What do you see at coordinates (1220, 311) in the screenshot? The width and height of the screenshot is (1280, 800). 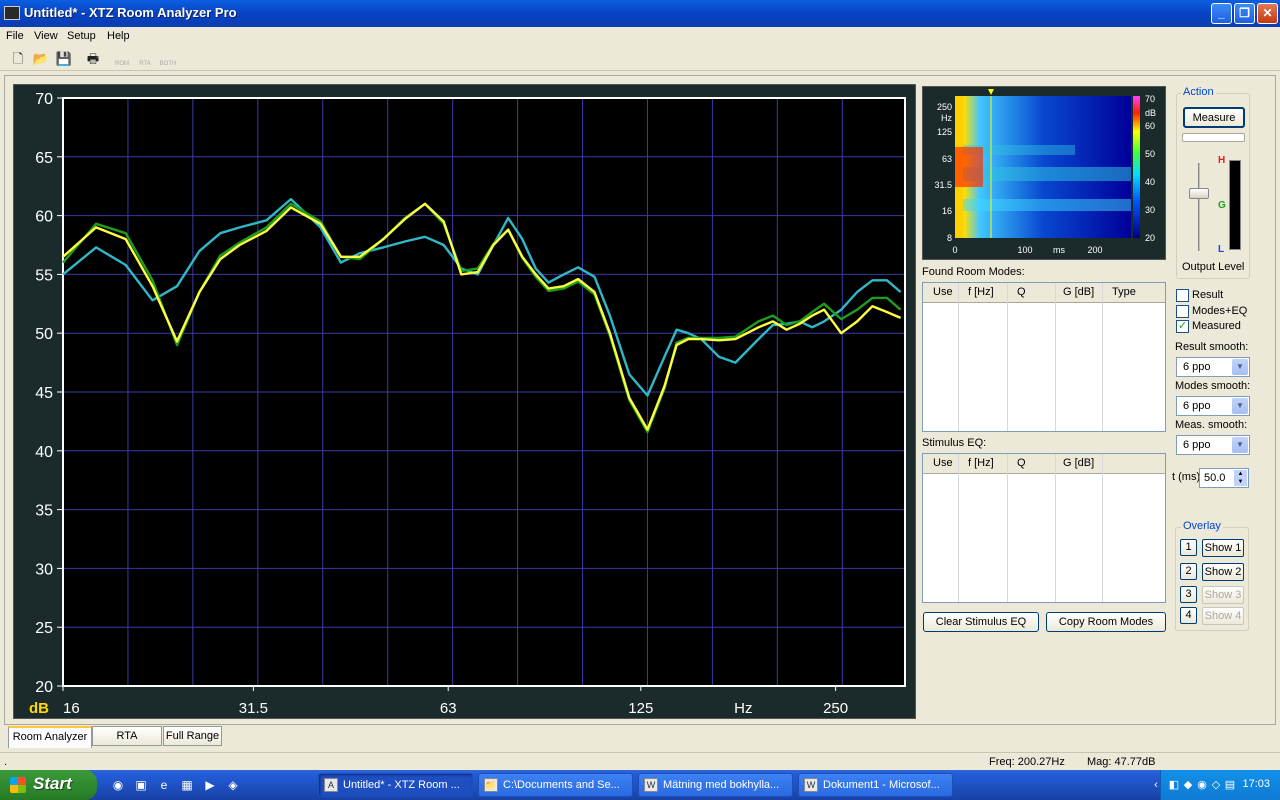 I see `modes-eq-checkbox-label: Modes+EQ` at bounding box center [1220, 311].